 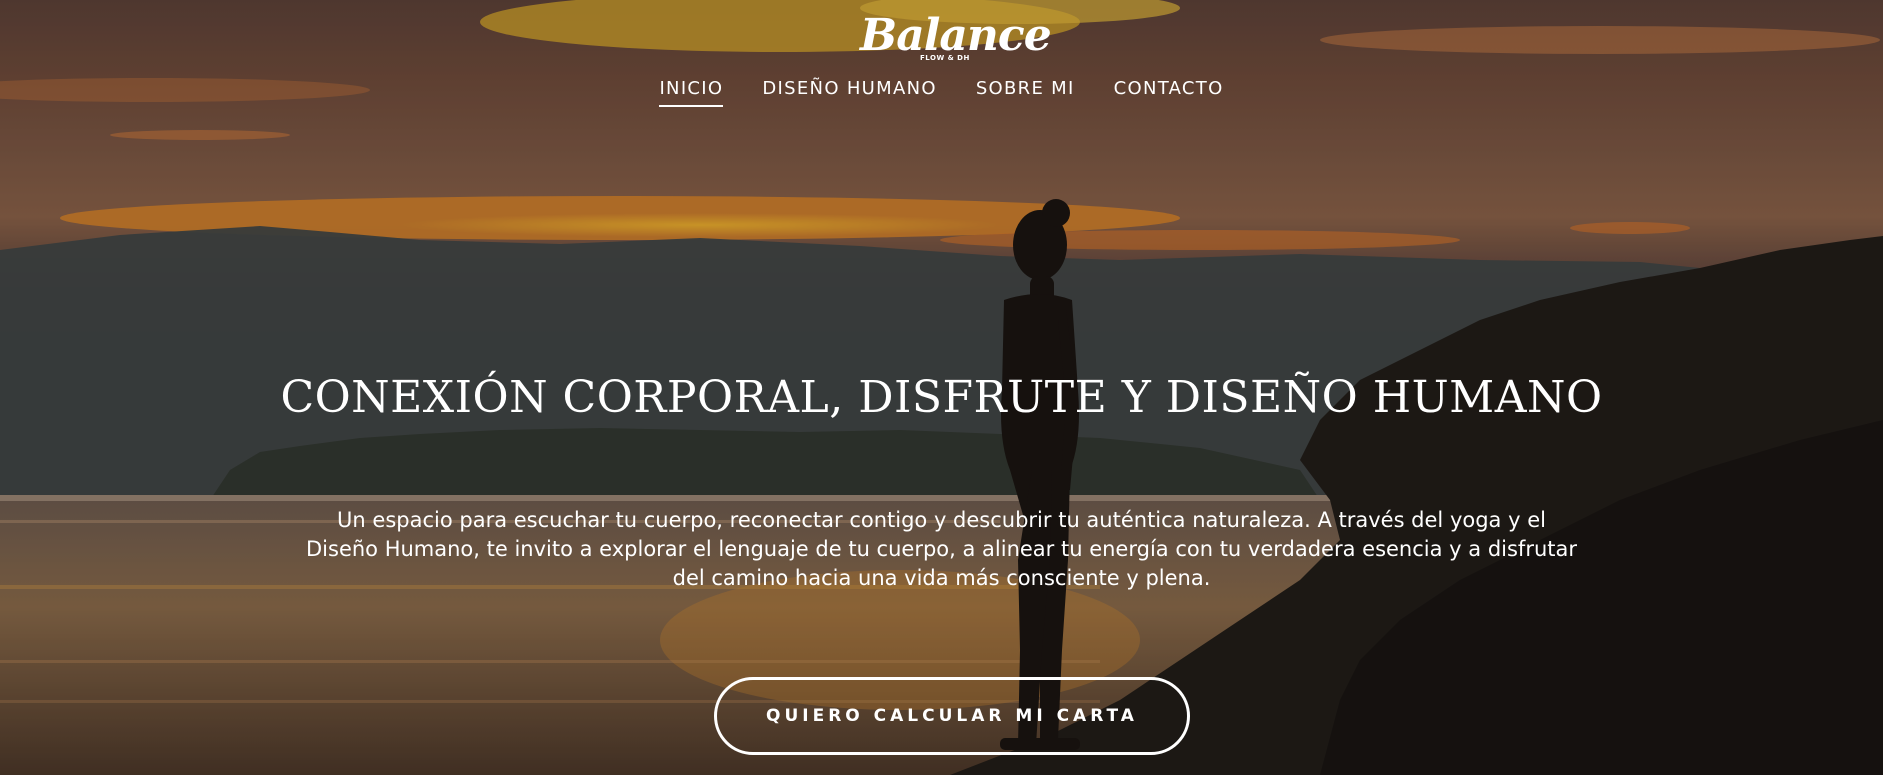 I want to click on main-navigation: INICIO DISEÑO HUMANO SOBRE MI CONTACTO, so click(x=941, y=92).